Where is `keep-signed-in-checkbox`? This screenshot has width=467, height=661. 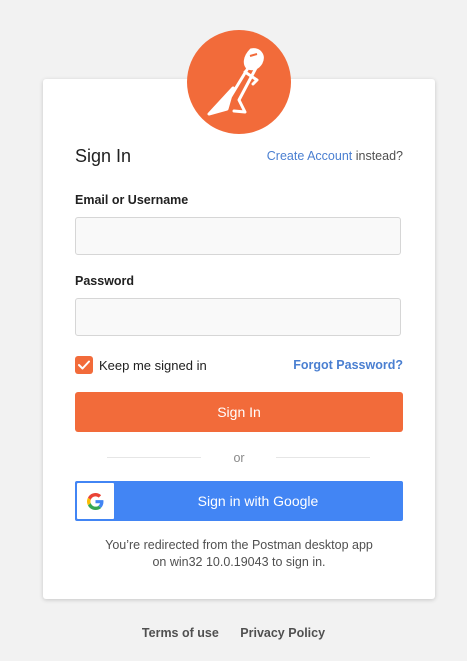
keep-signed-in-checkbox is located at coordinates (84, 365).